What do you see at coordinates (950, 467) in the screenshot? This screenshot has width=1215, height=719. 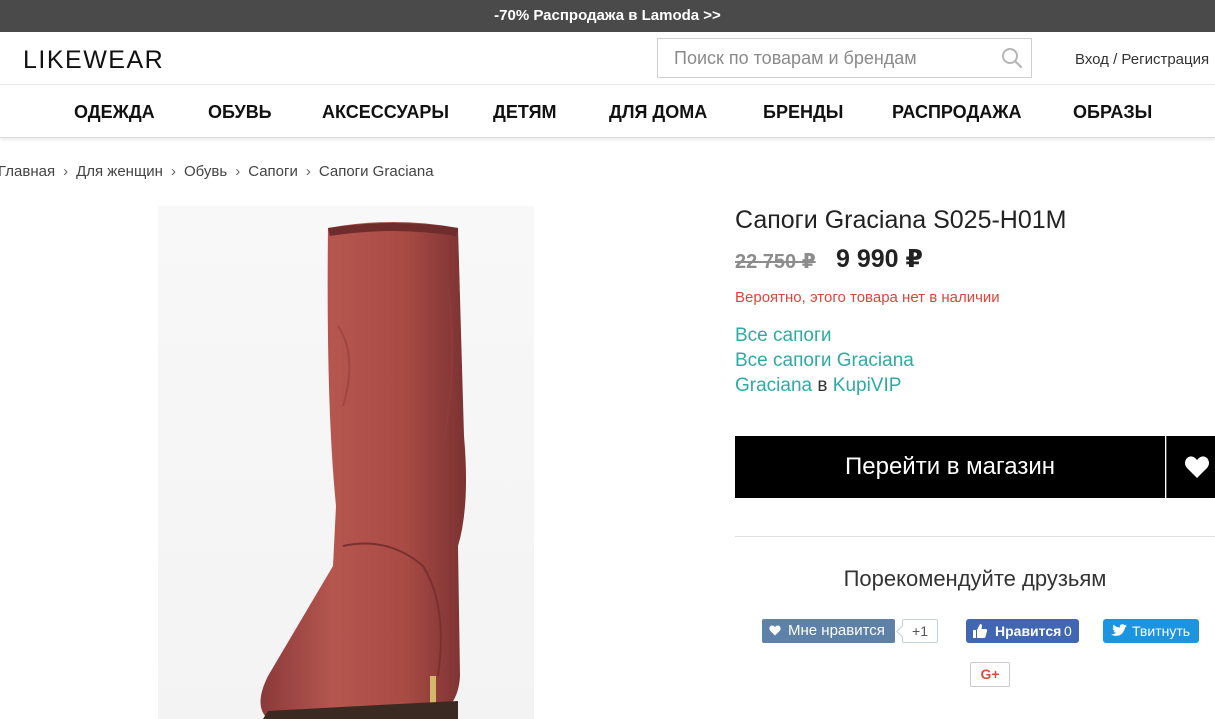 I see `go-to-store-button: Перейти в магазин` at bounding box center [950, 467].